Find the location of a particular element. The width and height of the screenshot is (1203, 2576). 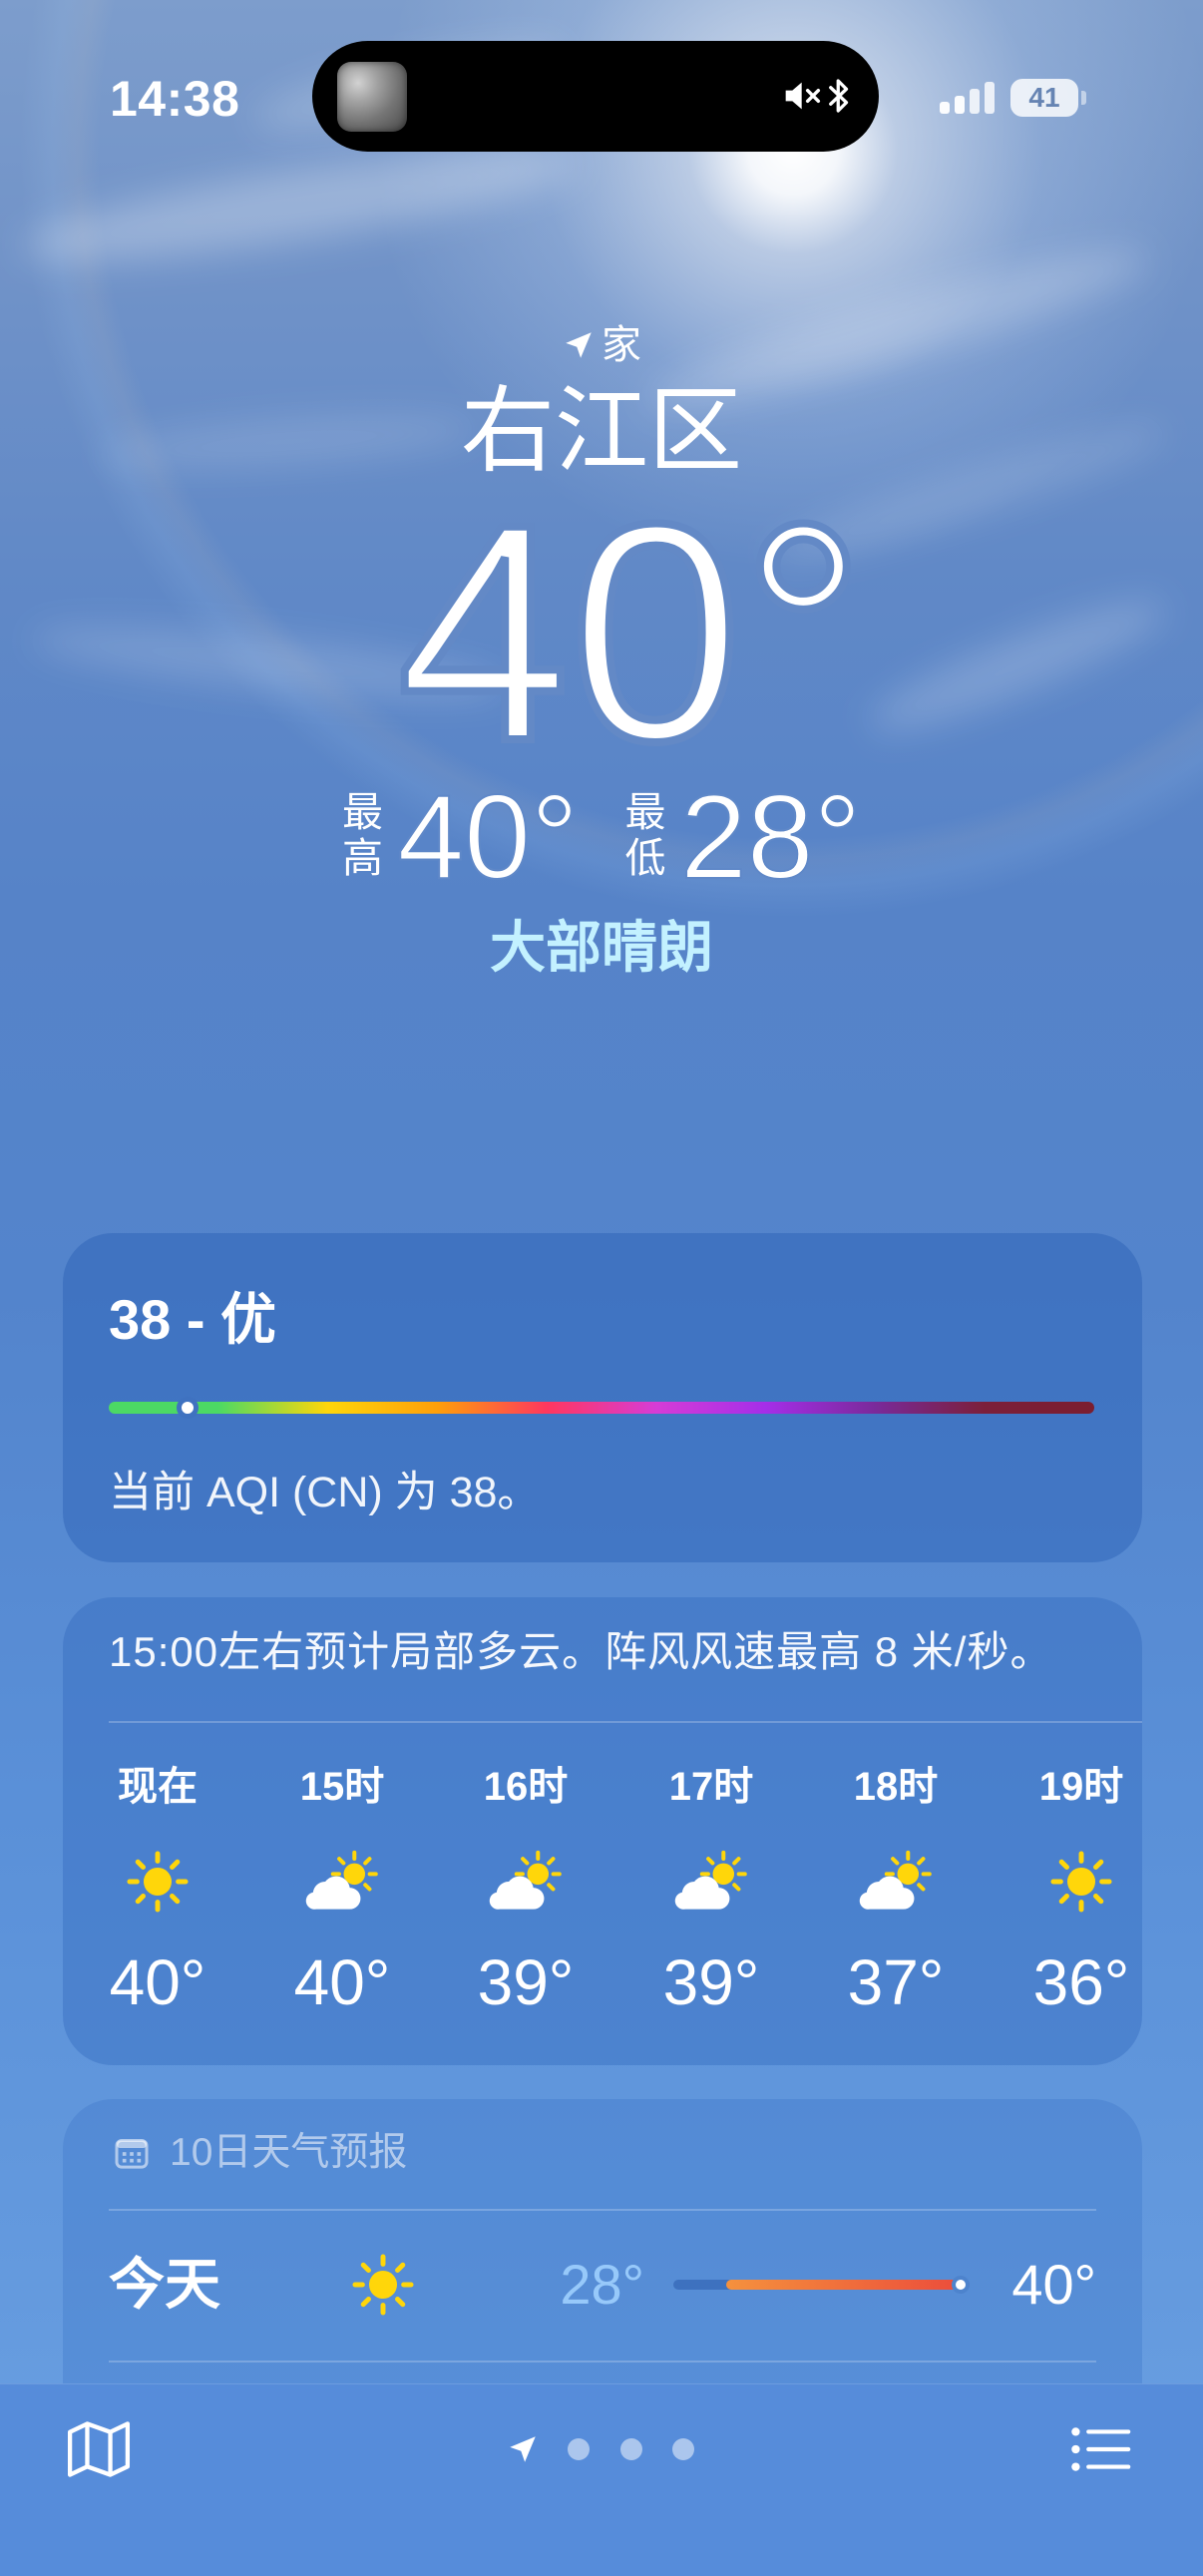

current-temperature-dot is located at coordinates (961, 2285).